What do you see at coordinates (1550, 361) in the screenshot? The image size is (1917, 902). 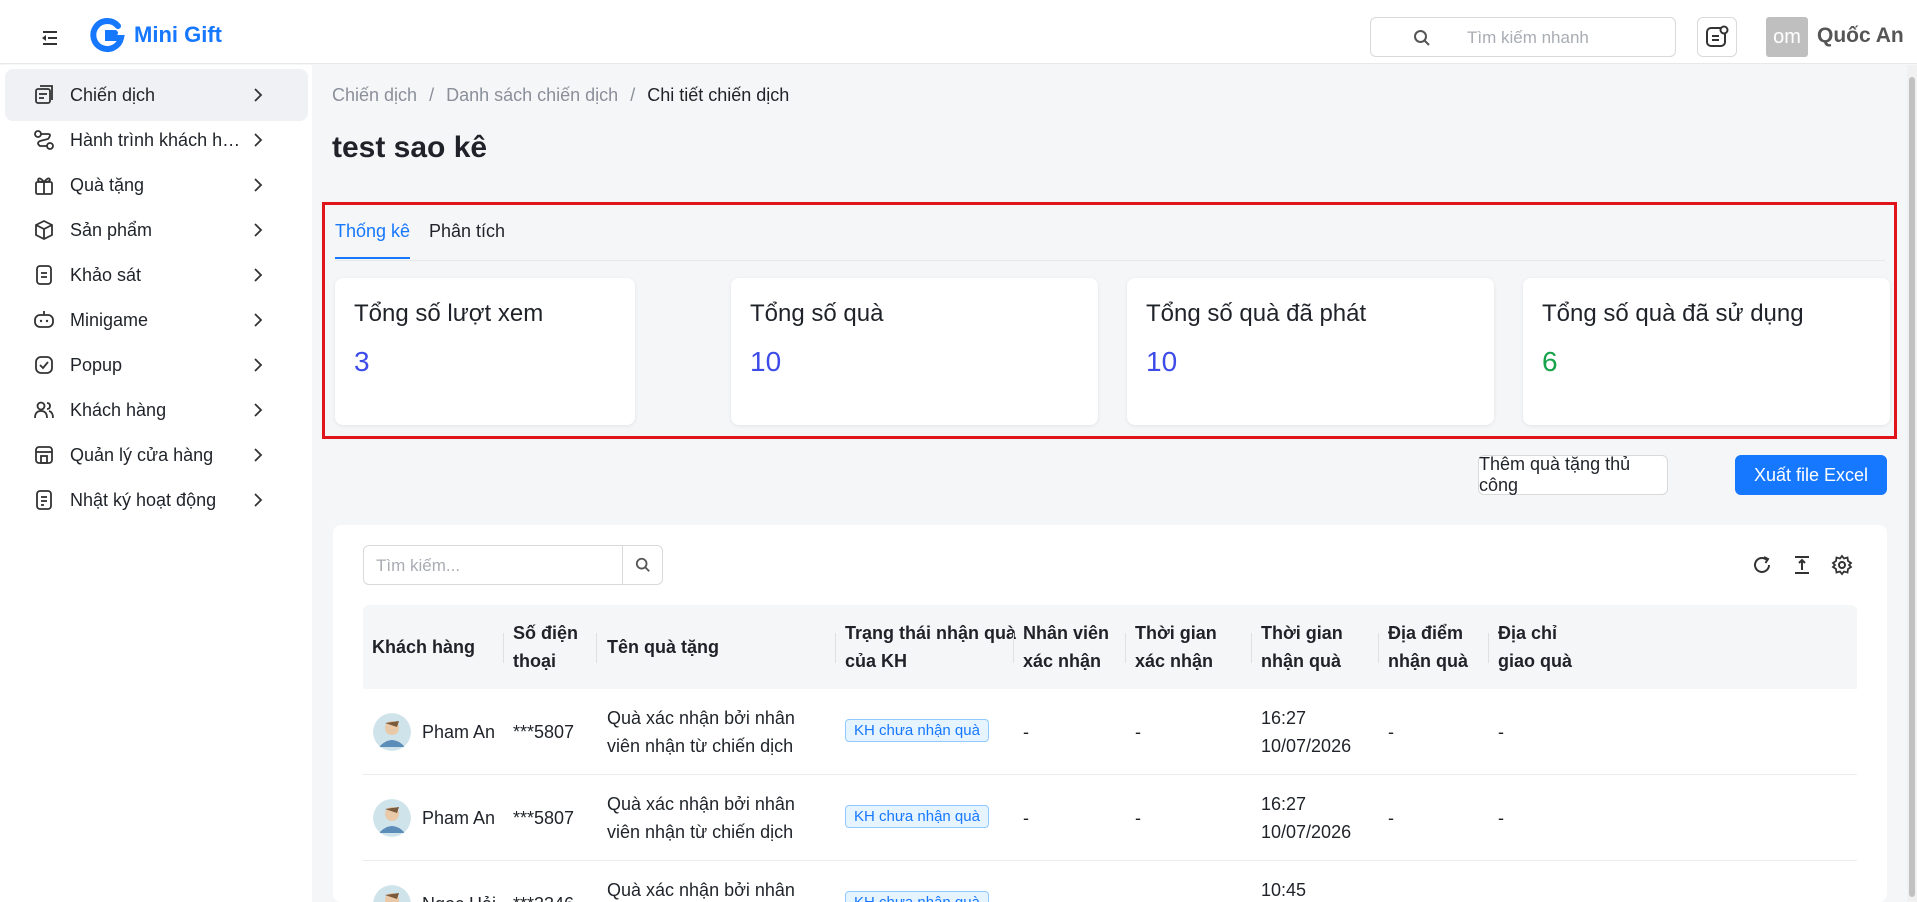 I see `stat-value: 6` at bounding box center [1550, 361].